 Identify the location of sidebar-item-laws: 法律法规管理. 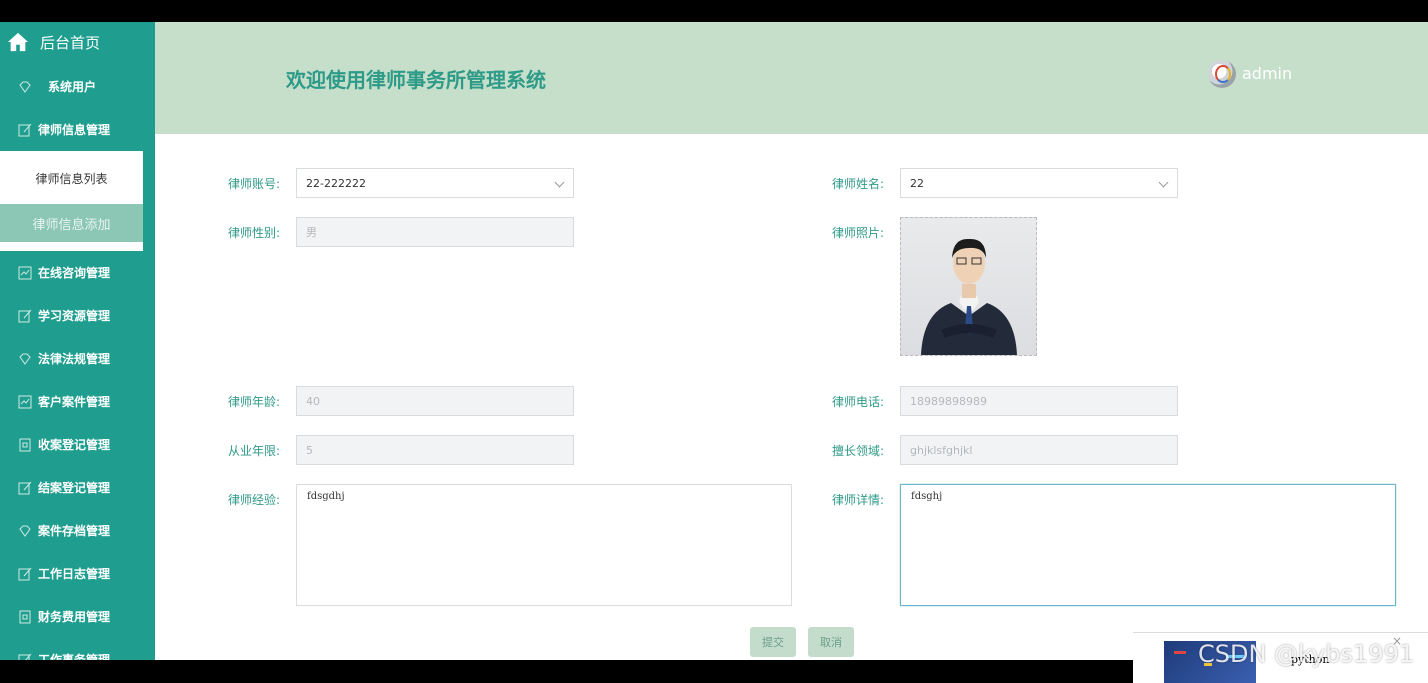
(77, 358).